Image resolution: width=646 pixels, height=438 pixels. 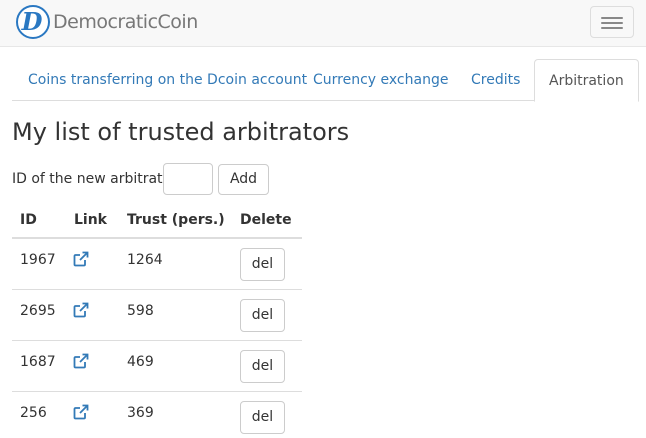 What do you see at coordinates (94, 179) in the screenshot?
I see `new-arbitrator-label: ID of the new arbitrator` at bounding box center [94, 179].